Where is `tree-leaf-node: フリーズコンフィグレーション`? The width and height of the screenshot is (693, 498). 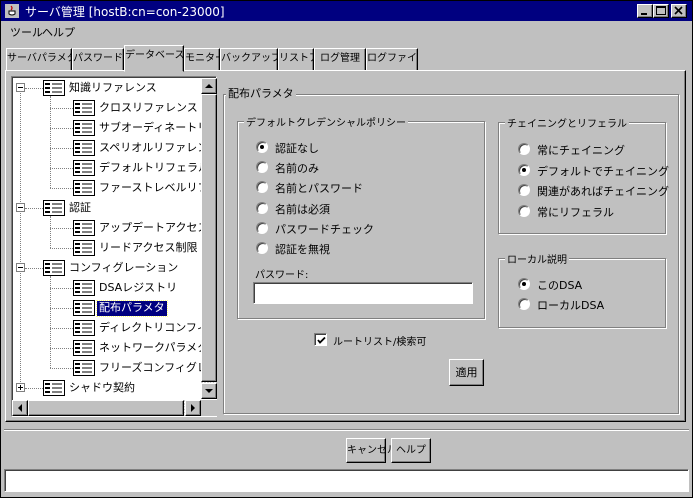 tree-leaf-node: フリーズコンフィグレーション is located at coordinates (114, 368).